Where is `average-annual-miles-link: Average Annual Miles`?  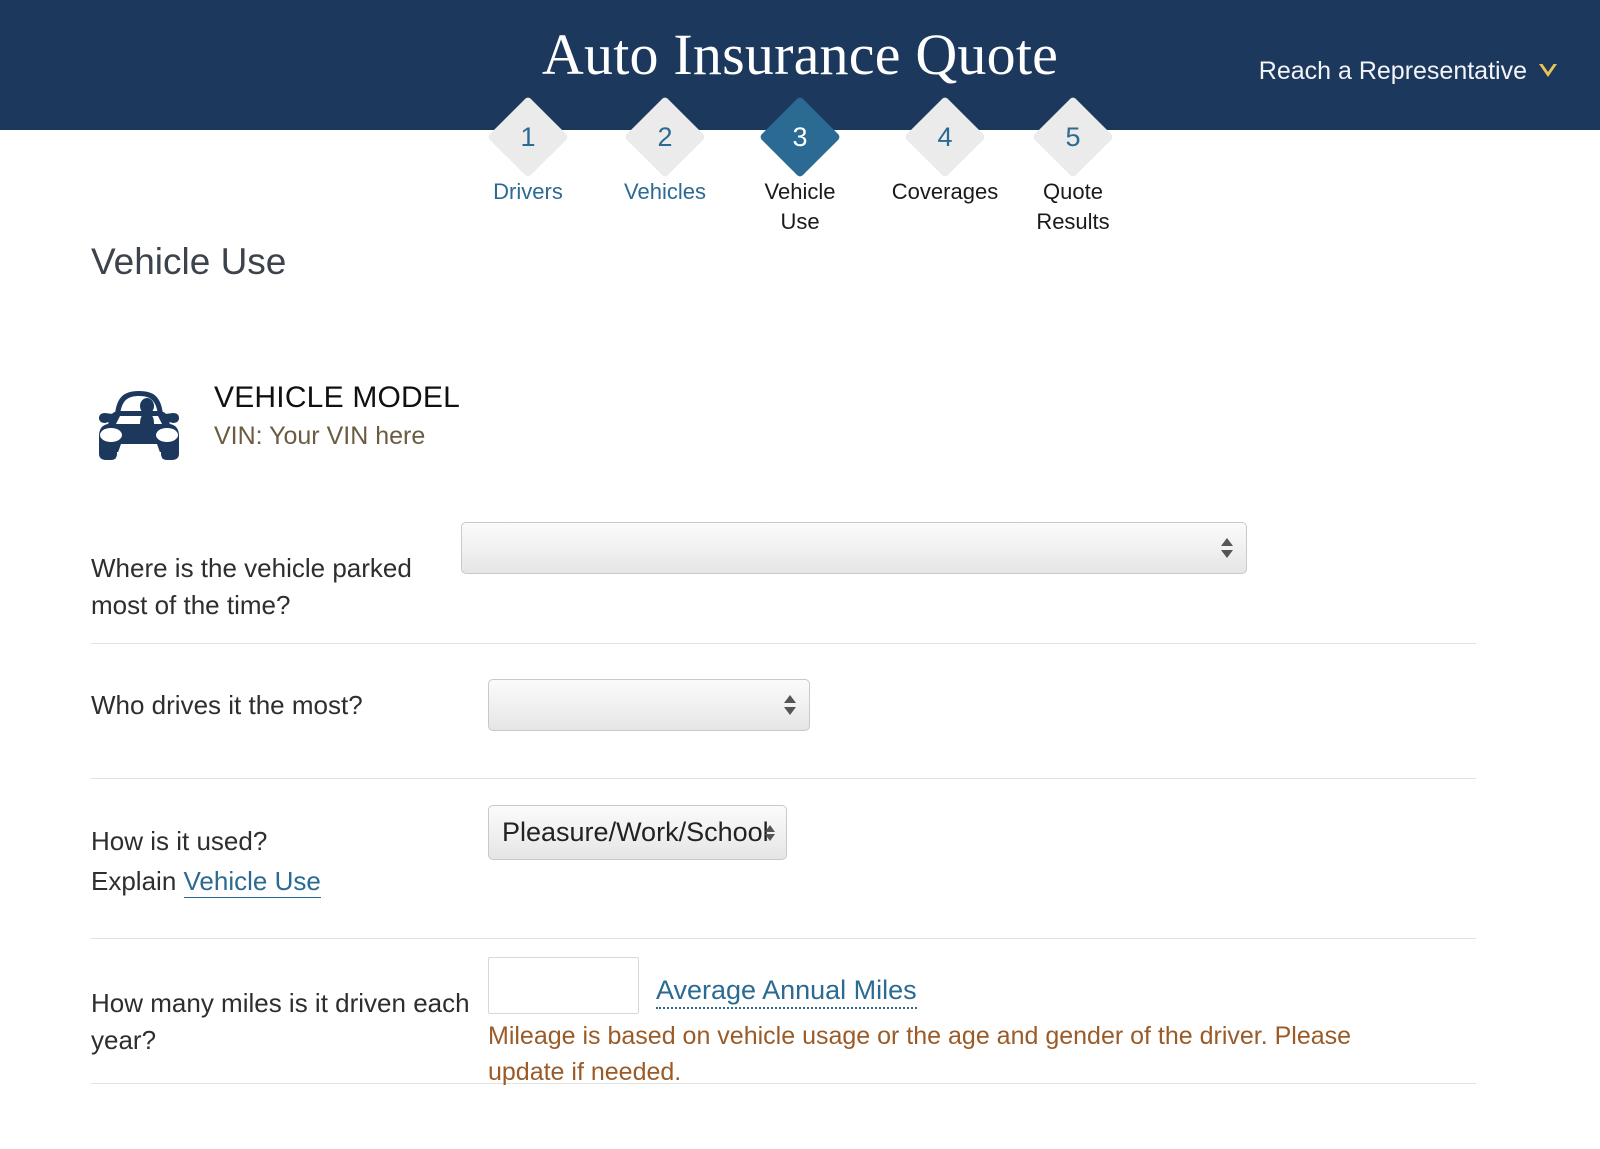
average-annual-miles-link: Average Annual Miles is located at coordinates (786, 991).